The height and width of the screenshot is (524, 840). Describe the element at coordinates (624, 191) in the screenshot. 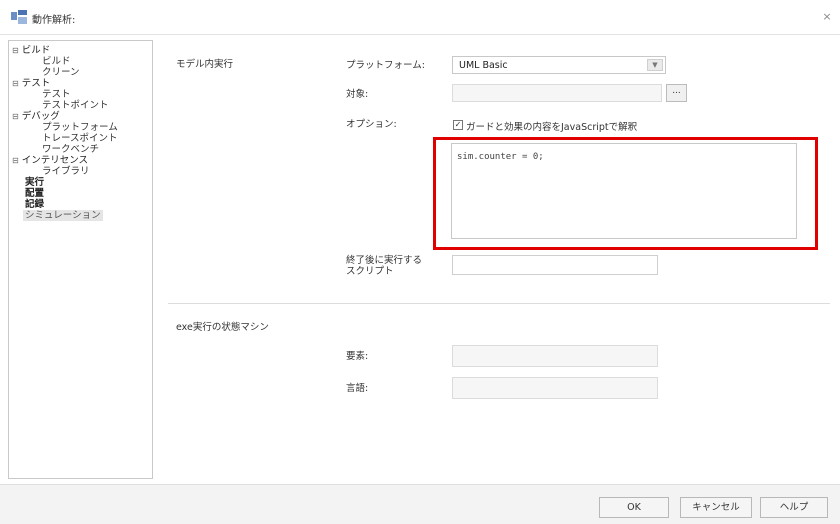

I see `script-textarea: sim.counter = 0;` at that location.